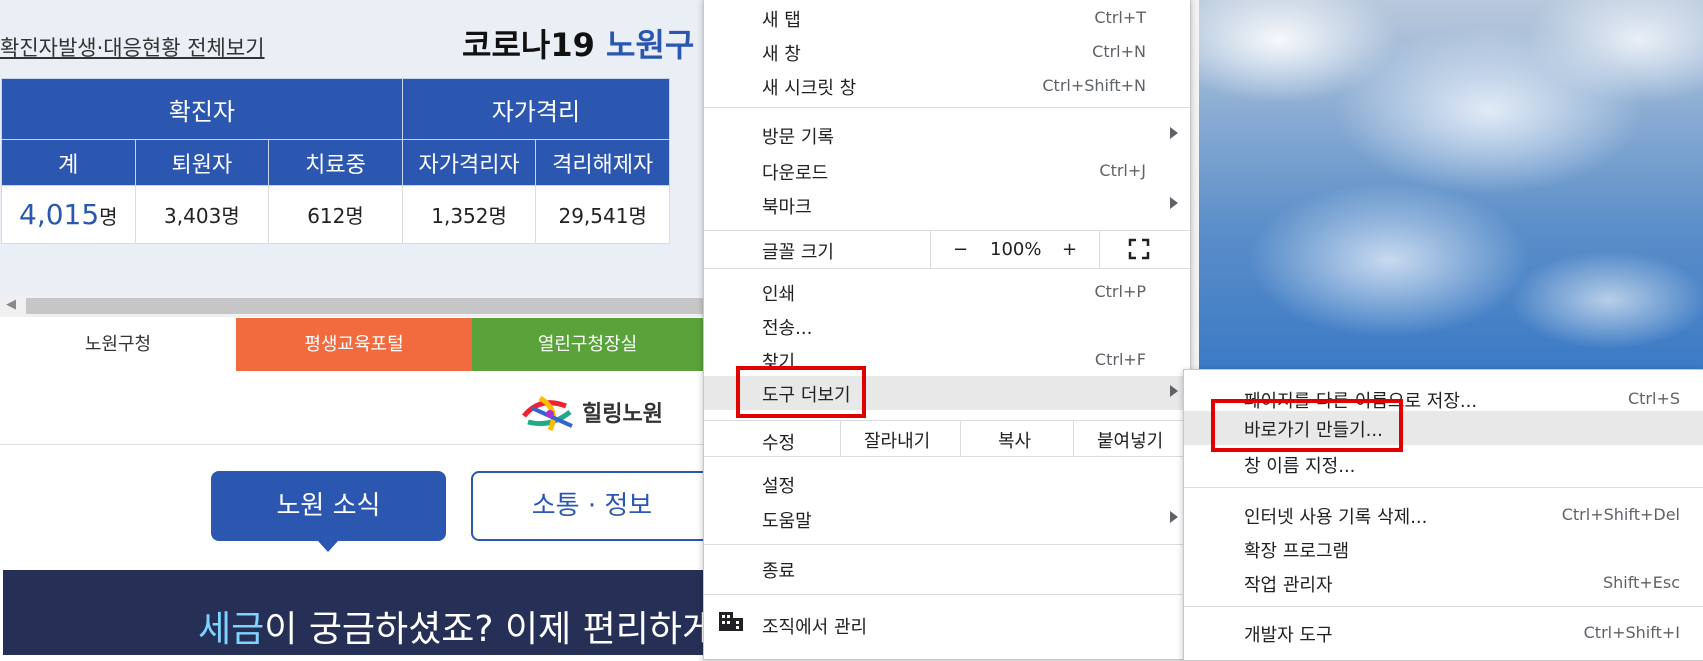  Describe the element at coordinates (328, 546) in the screenshot. I see `news-button-pointer` at that location.